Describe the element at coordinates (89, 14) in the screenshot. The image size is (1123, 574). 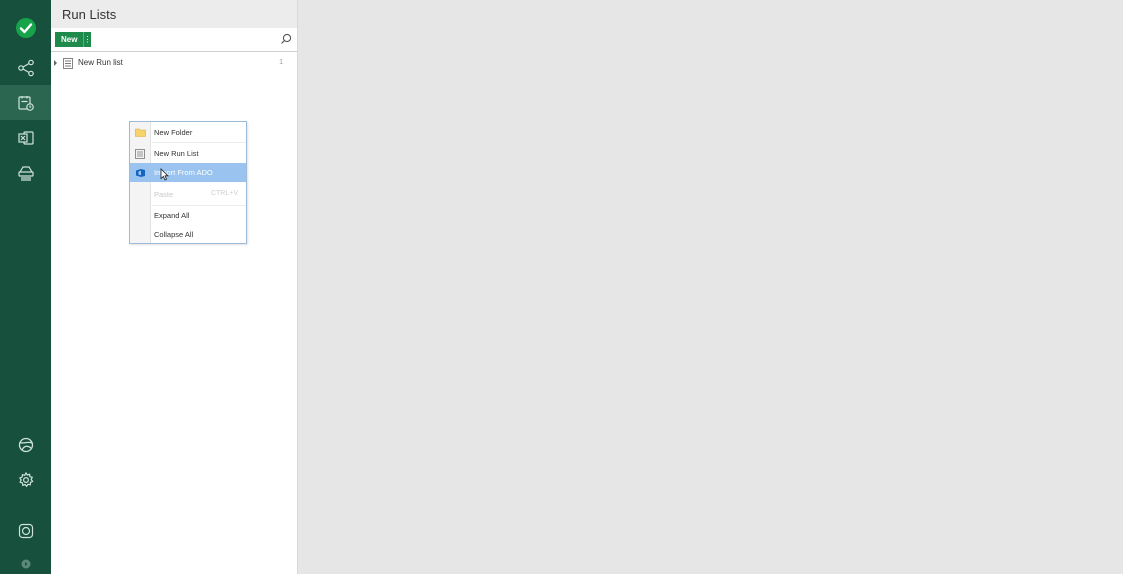
I see `page-title: Run Lists` at that location.